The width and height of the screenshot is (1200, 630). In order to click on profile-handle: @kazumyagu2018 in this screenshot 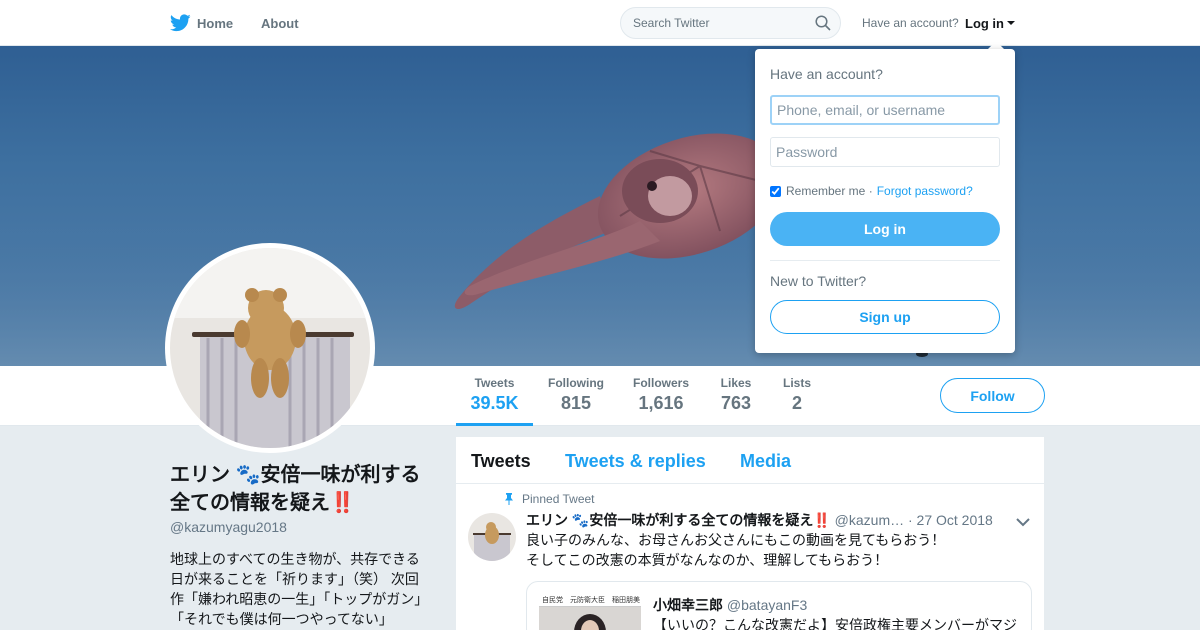, I will do `click(228, 527)`.